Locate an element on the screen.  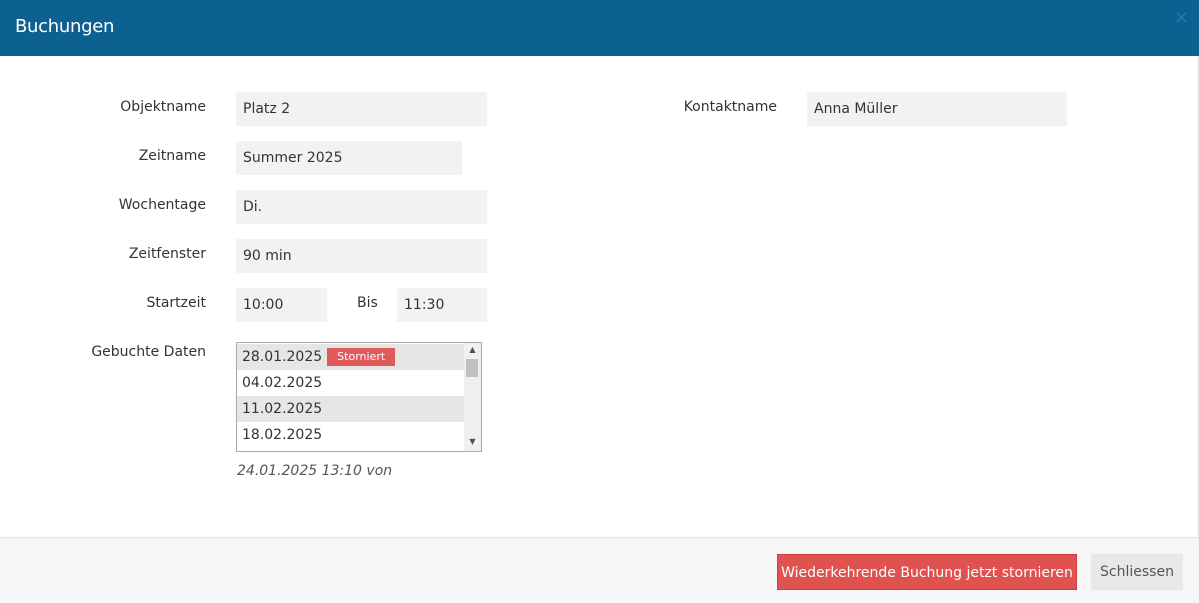
booked-date: 28.01.2025 is located at coordinates (282, 357).